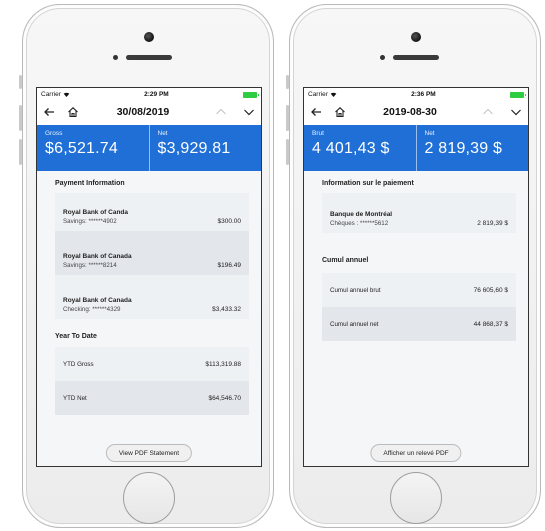  I want to click on bank-name: Royal Bank of Canda, so click(96, 212).